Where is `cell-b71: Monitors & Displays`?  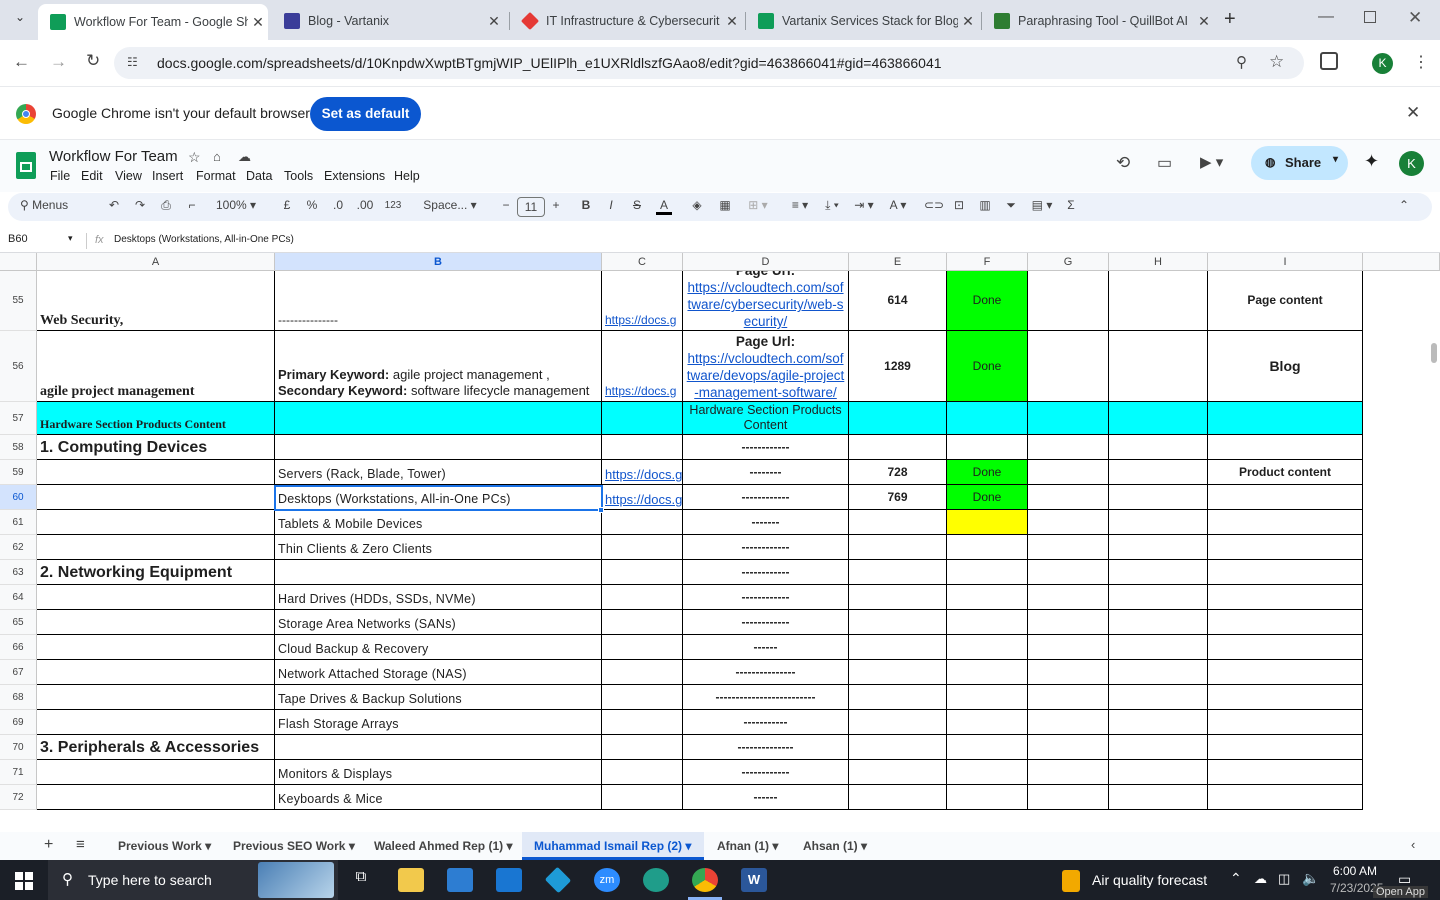
cell-b71: Monitors & Displays is located at coordinates (438, 772).